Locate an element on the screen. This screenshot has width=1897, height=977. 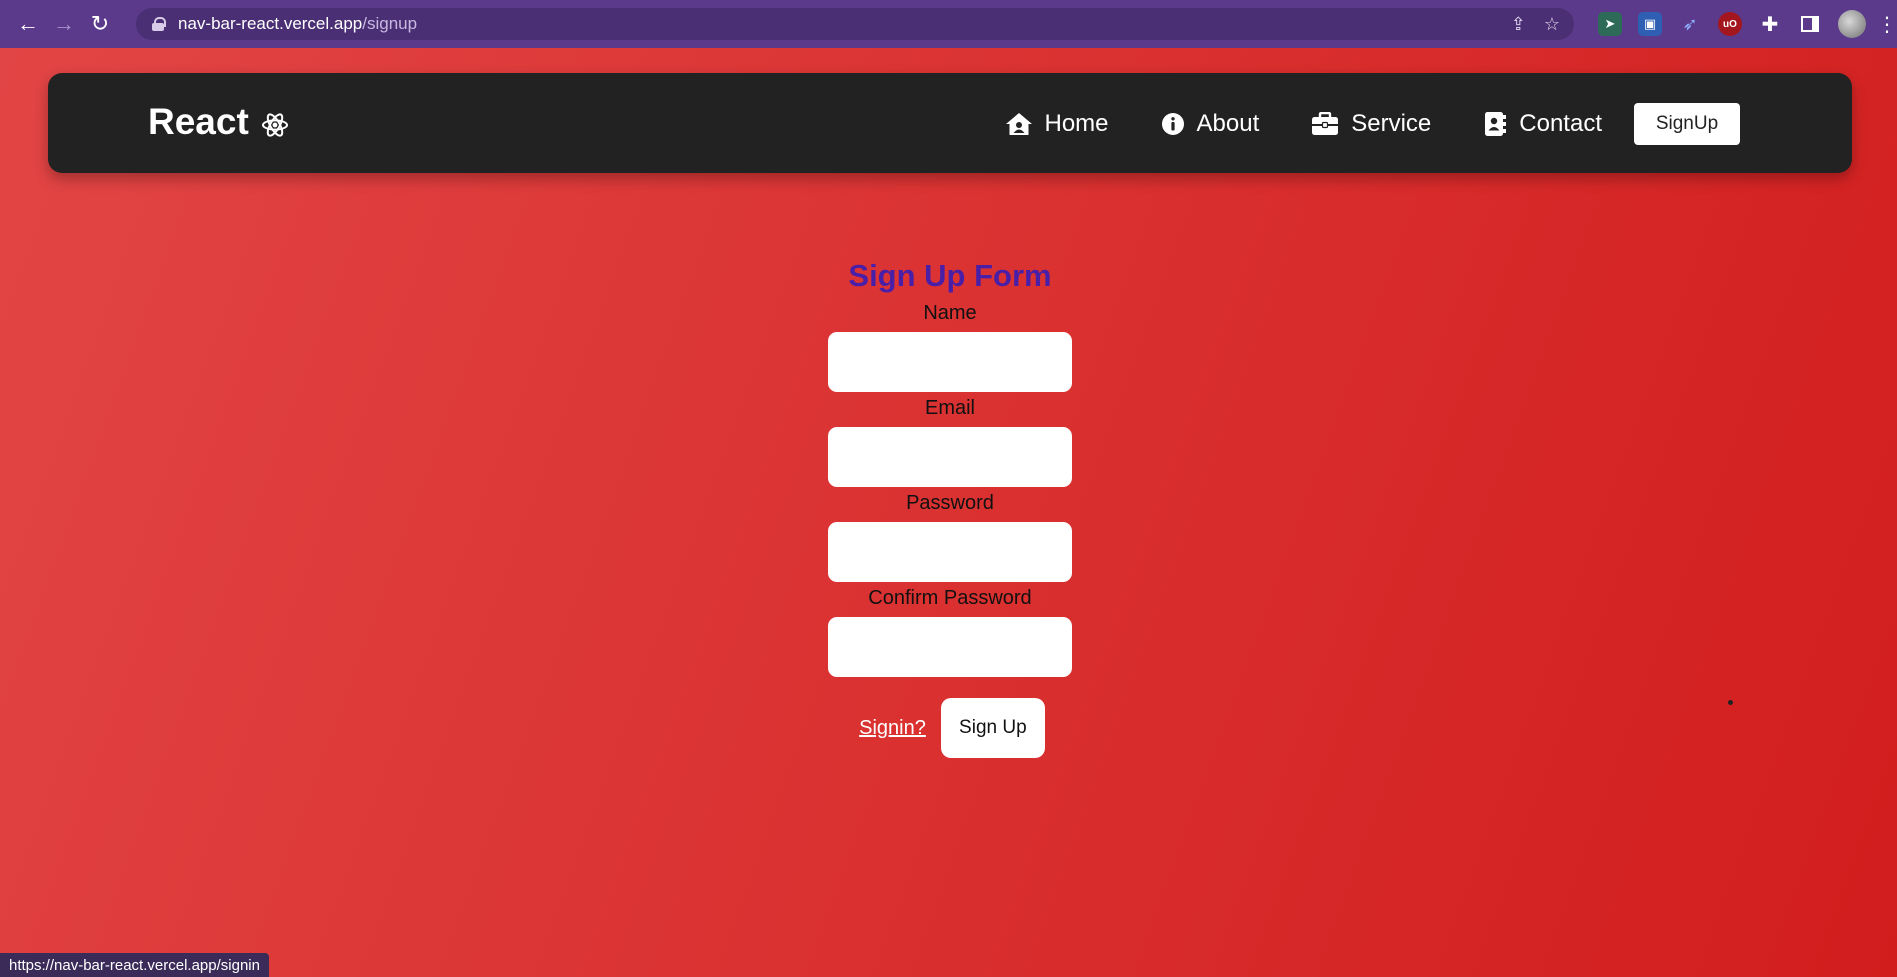
kebab-menu-icon: ⋮ is located at coordinates (1887, 24).